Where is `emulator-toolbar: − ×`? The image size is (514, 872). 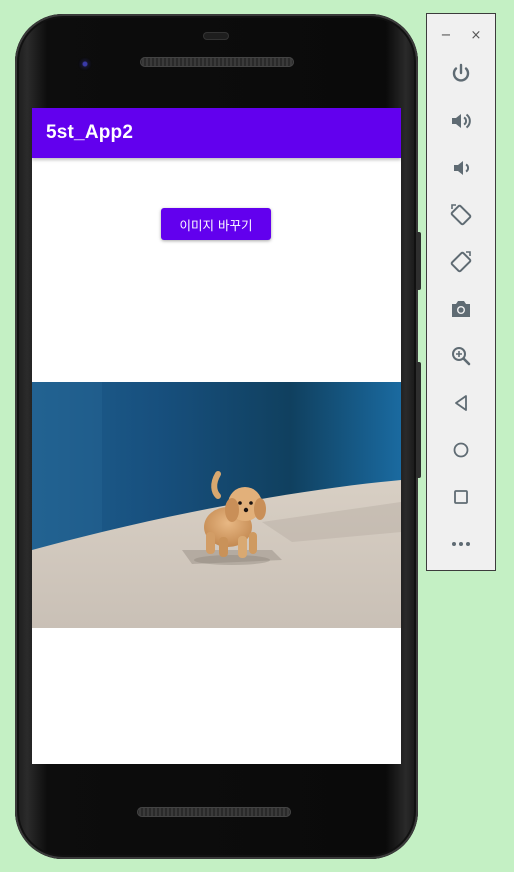
emulator-toolbar: − × is located at coordinates (461, 292).